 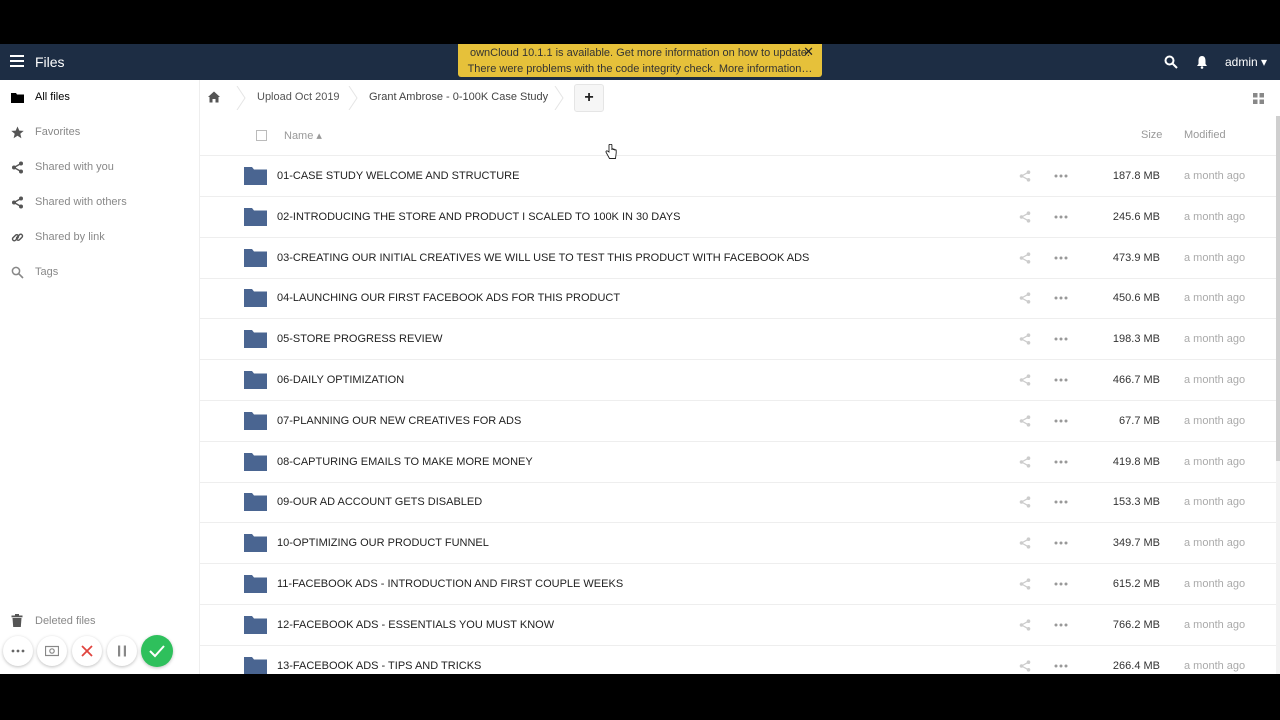 I want to click on file-size: 245.6 MB, so click(x=1136, y=216).